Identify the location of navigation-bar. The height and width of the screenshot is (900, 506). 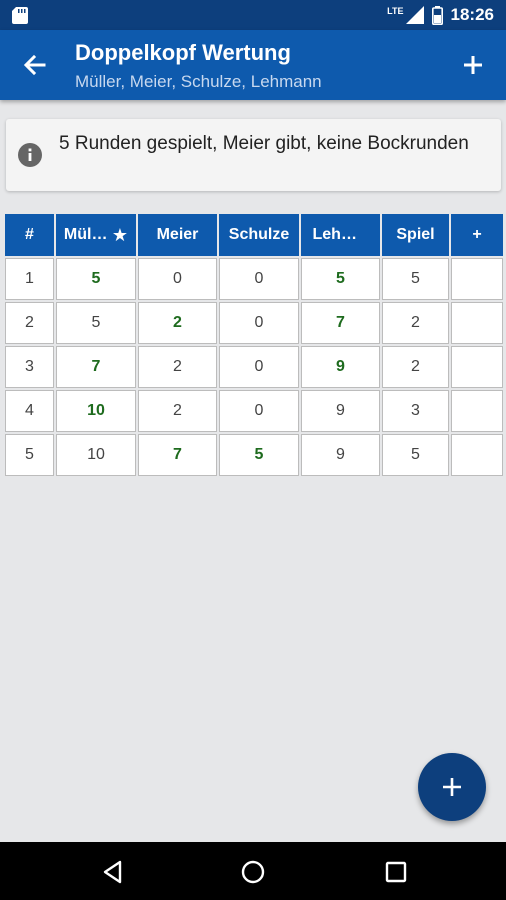
(253, 871).